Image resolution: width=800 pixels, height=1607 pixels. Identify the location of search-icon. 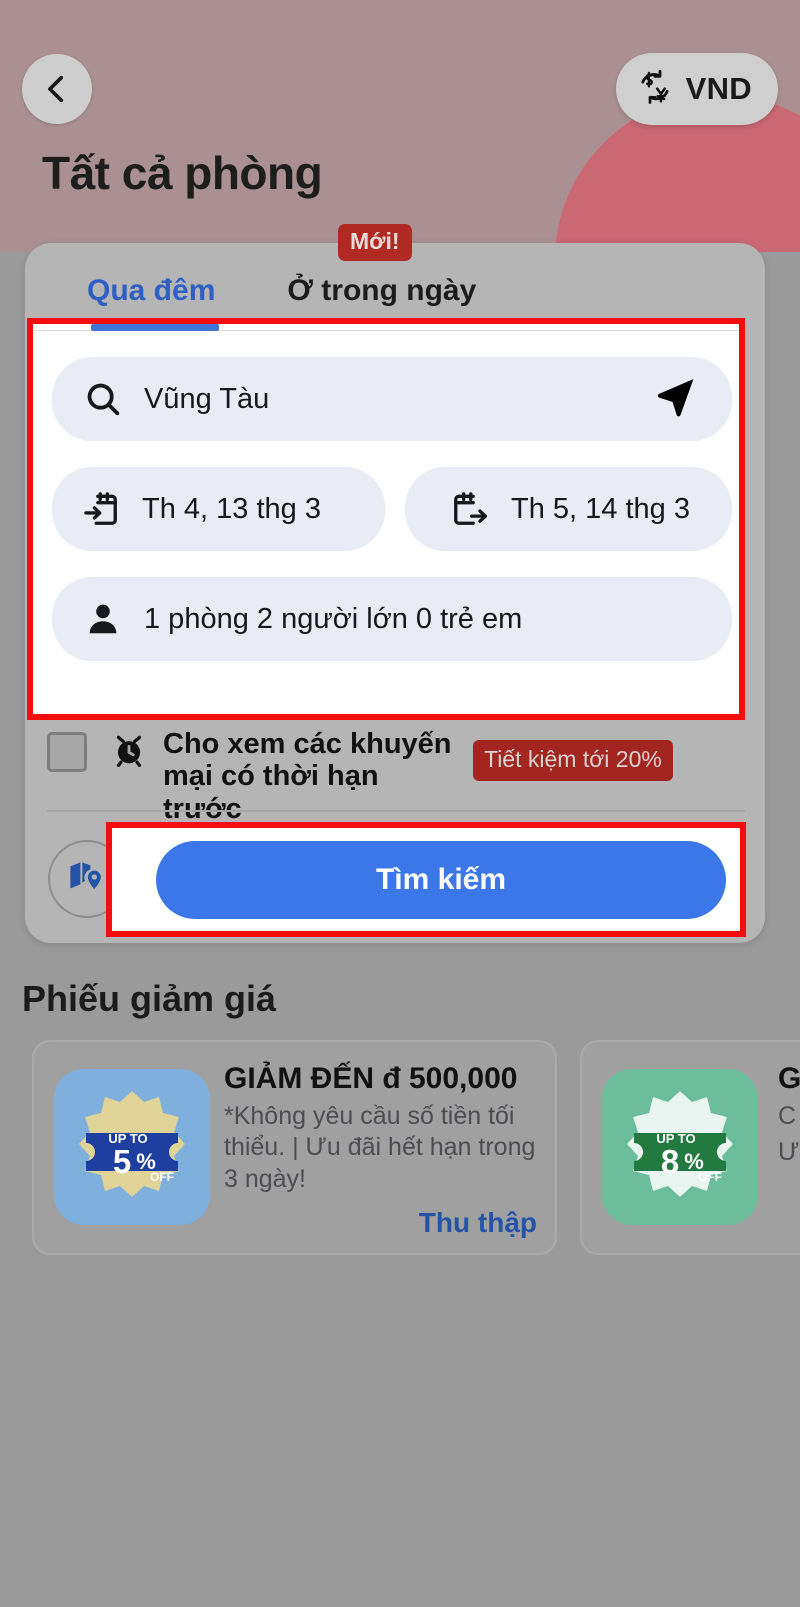
(103, 399).